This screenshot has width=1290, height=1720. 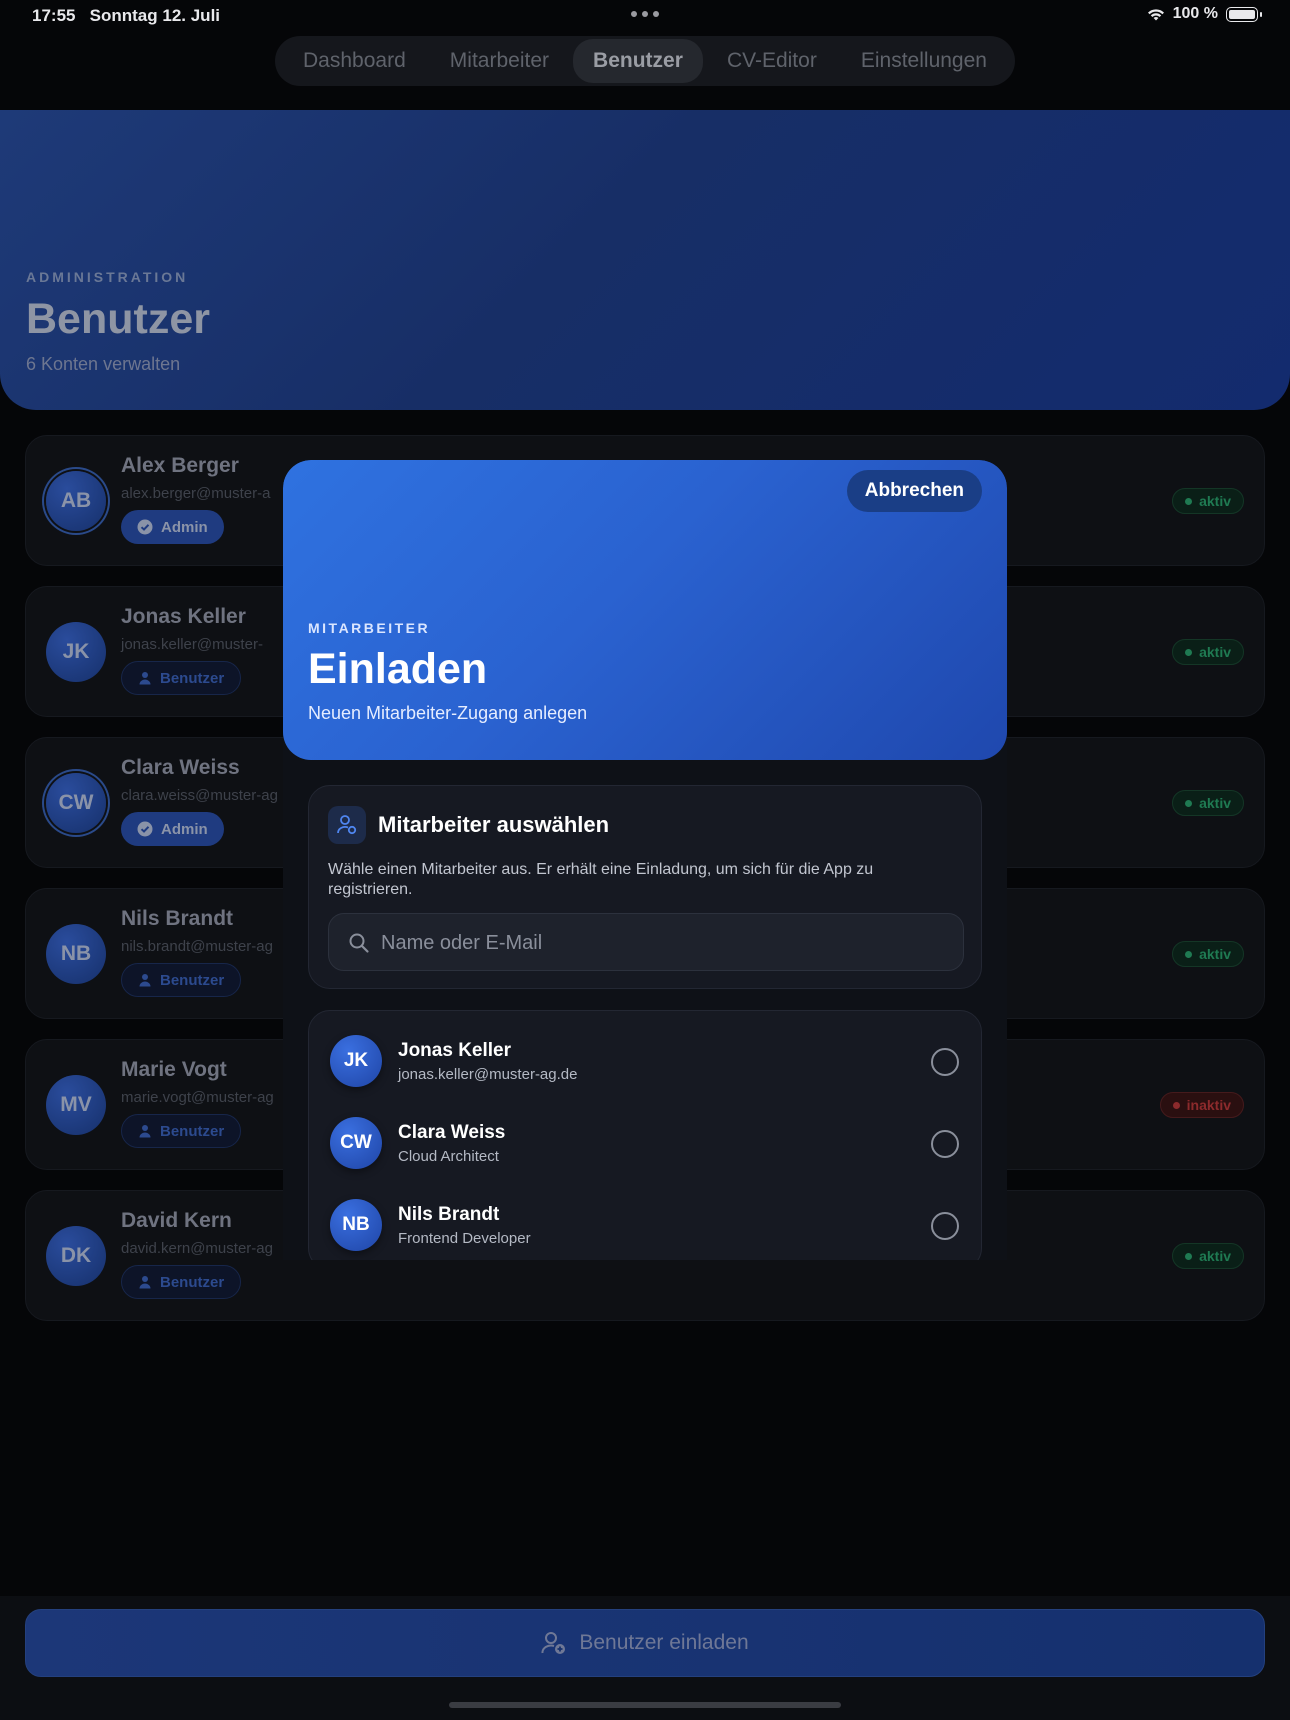 I want to click on page-title: Benutzer, so click(x=118, y=319).